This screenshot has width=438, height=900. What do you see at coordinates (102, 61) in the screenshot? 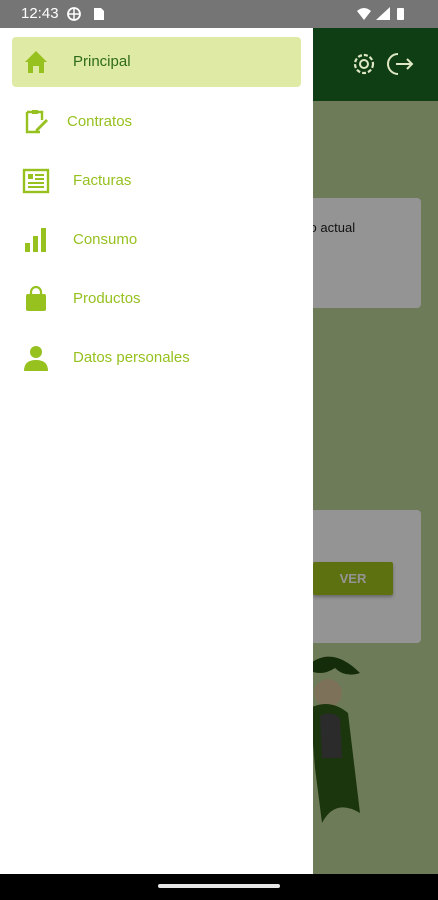
I see `drawer-item-label: Principal` at bounding box center [102, 61].